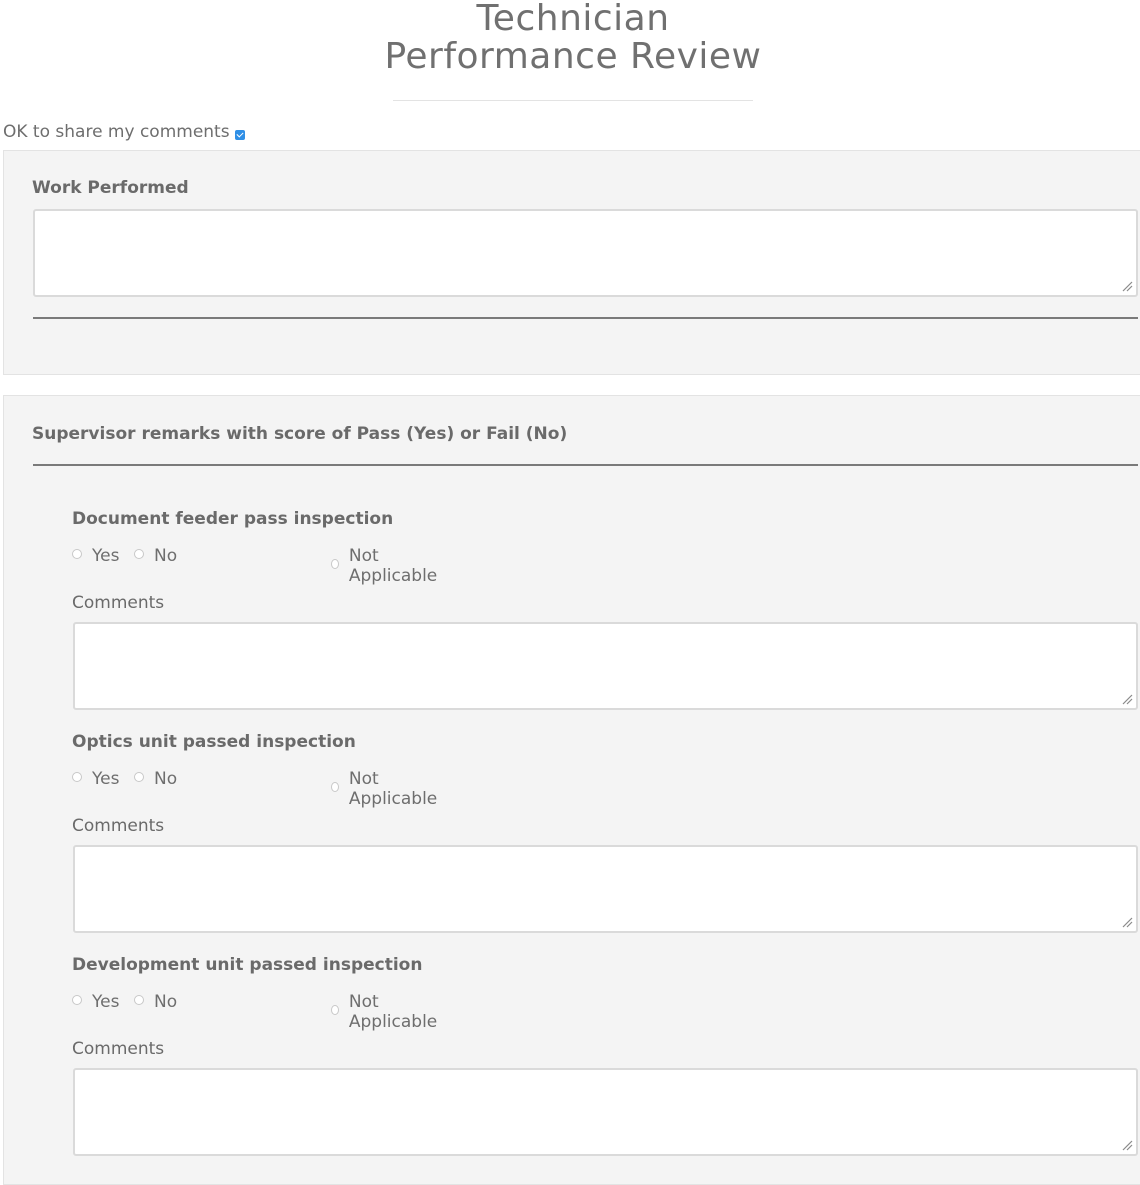  What do you see at coordinates (233, 519) in the screenshot?
I see `question-label: Document feeder pass inspection` at bounding box center [233, 519].